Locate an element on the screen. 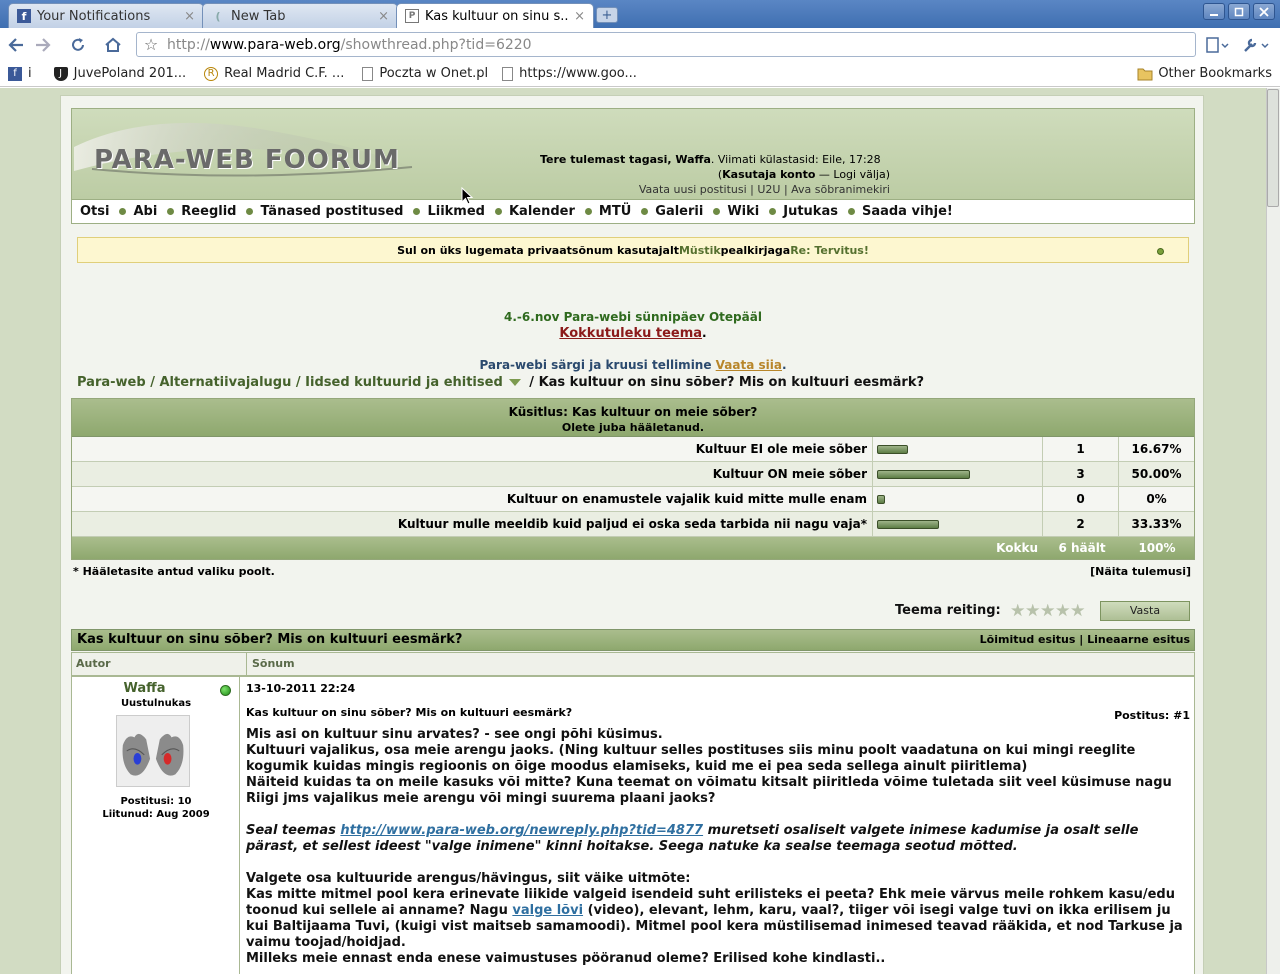 The image size is (1280, 974). folder-icon is located at coordinates (1145, 74).